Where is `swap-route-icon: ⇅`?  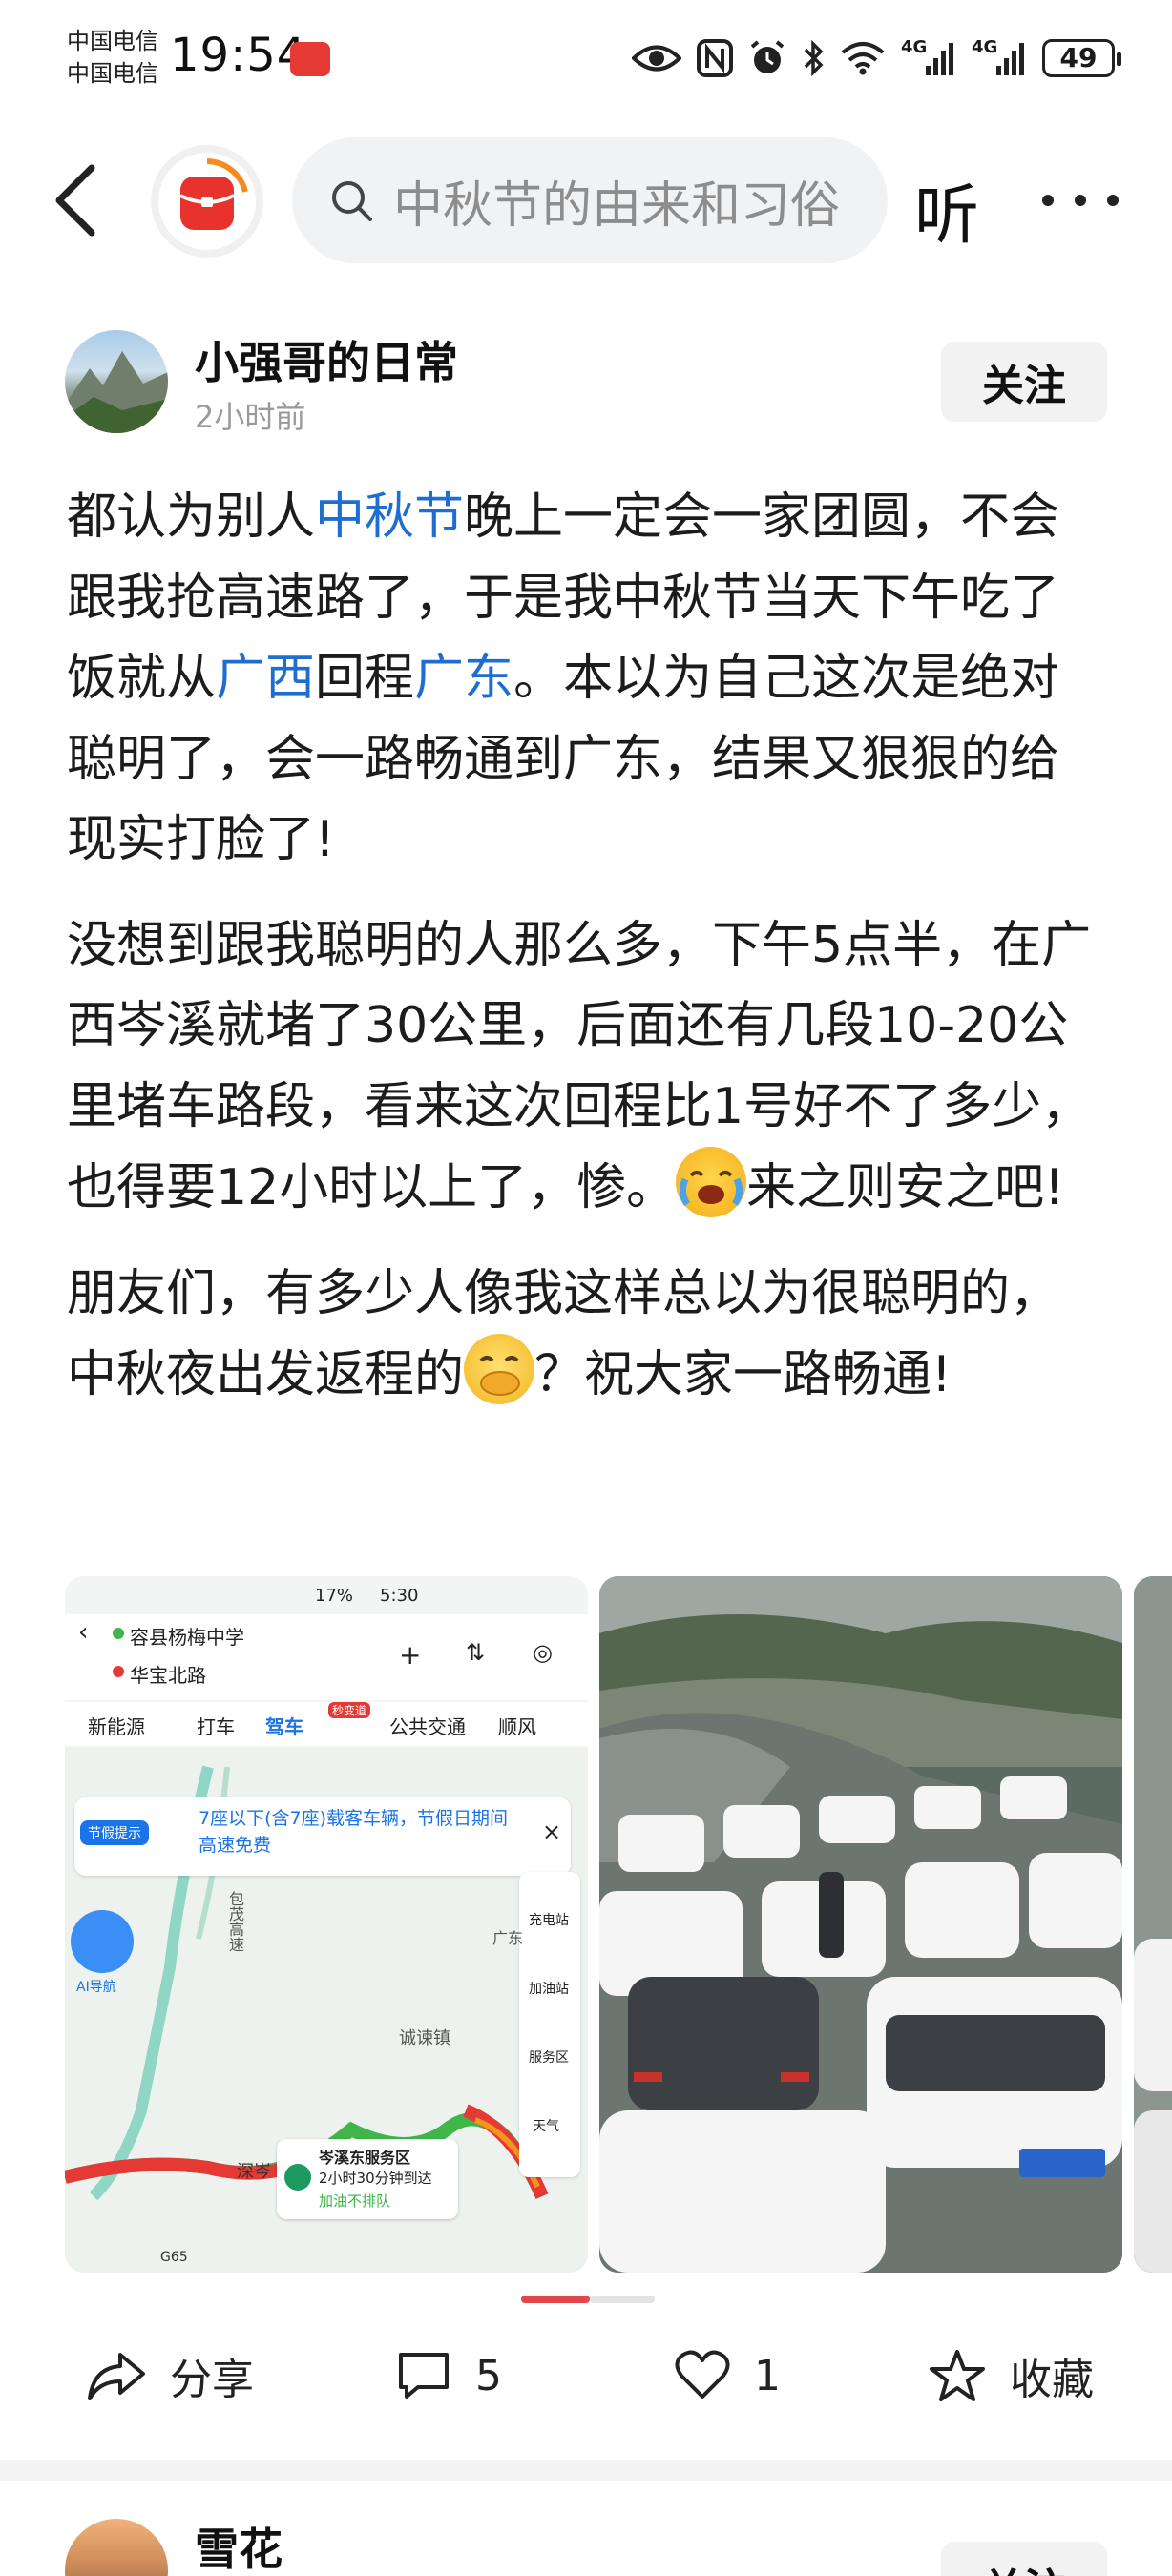 swap-route-icon: ⇅ is located at coordinates (475, 1652).